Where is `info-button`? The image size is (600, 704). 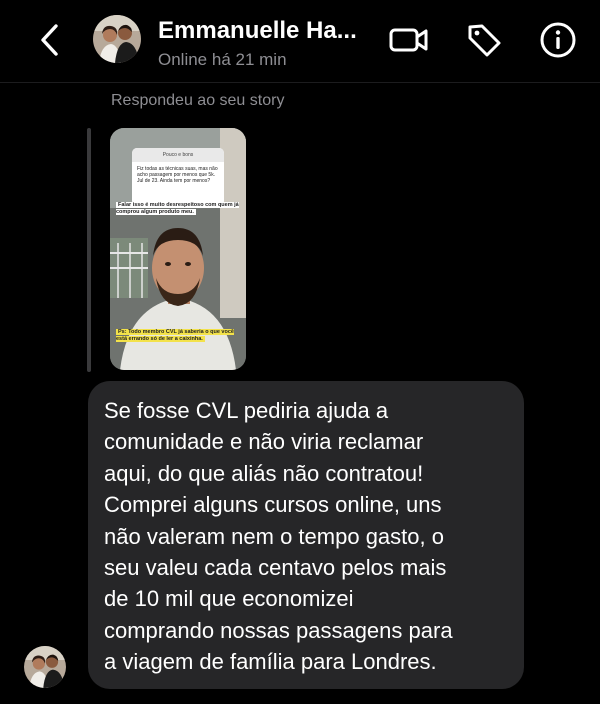 info-button is located at coordinates (558, 40).